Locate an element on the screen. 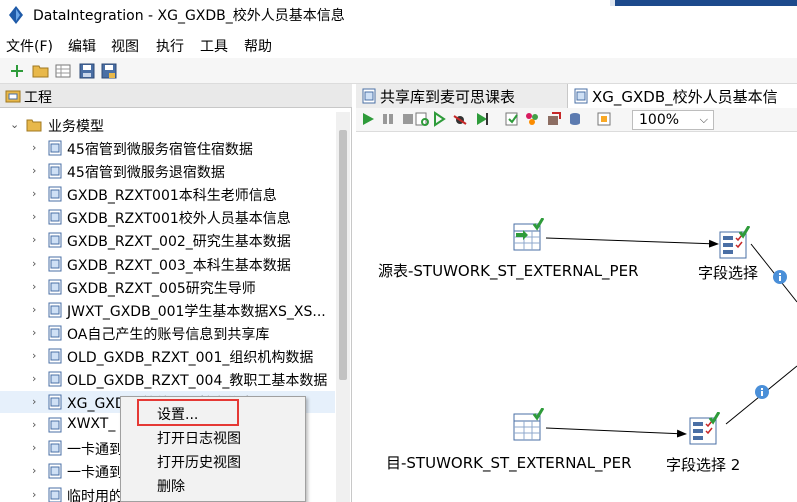 This screenshot has height=502, width=797. tree-item: › OLD_GXDB_RZXT_001_组织机构数据 is located at coordinates (167, 356).